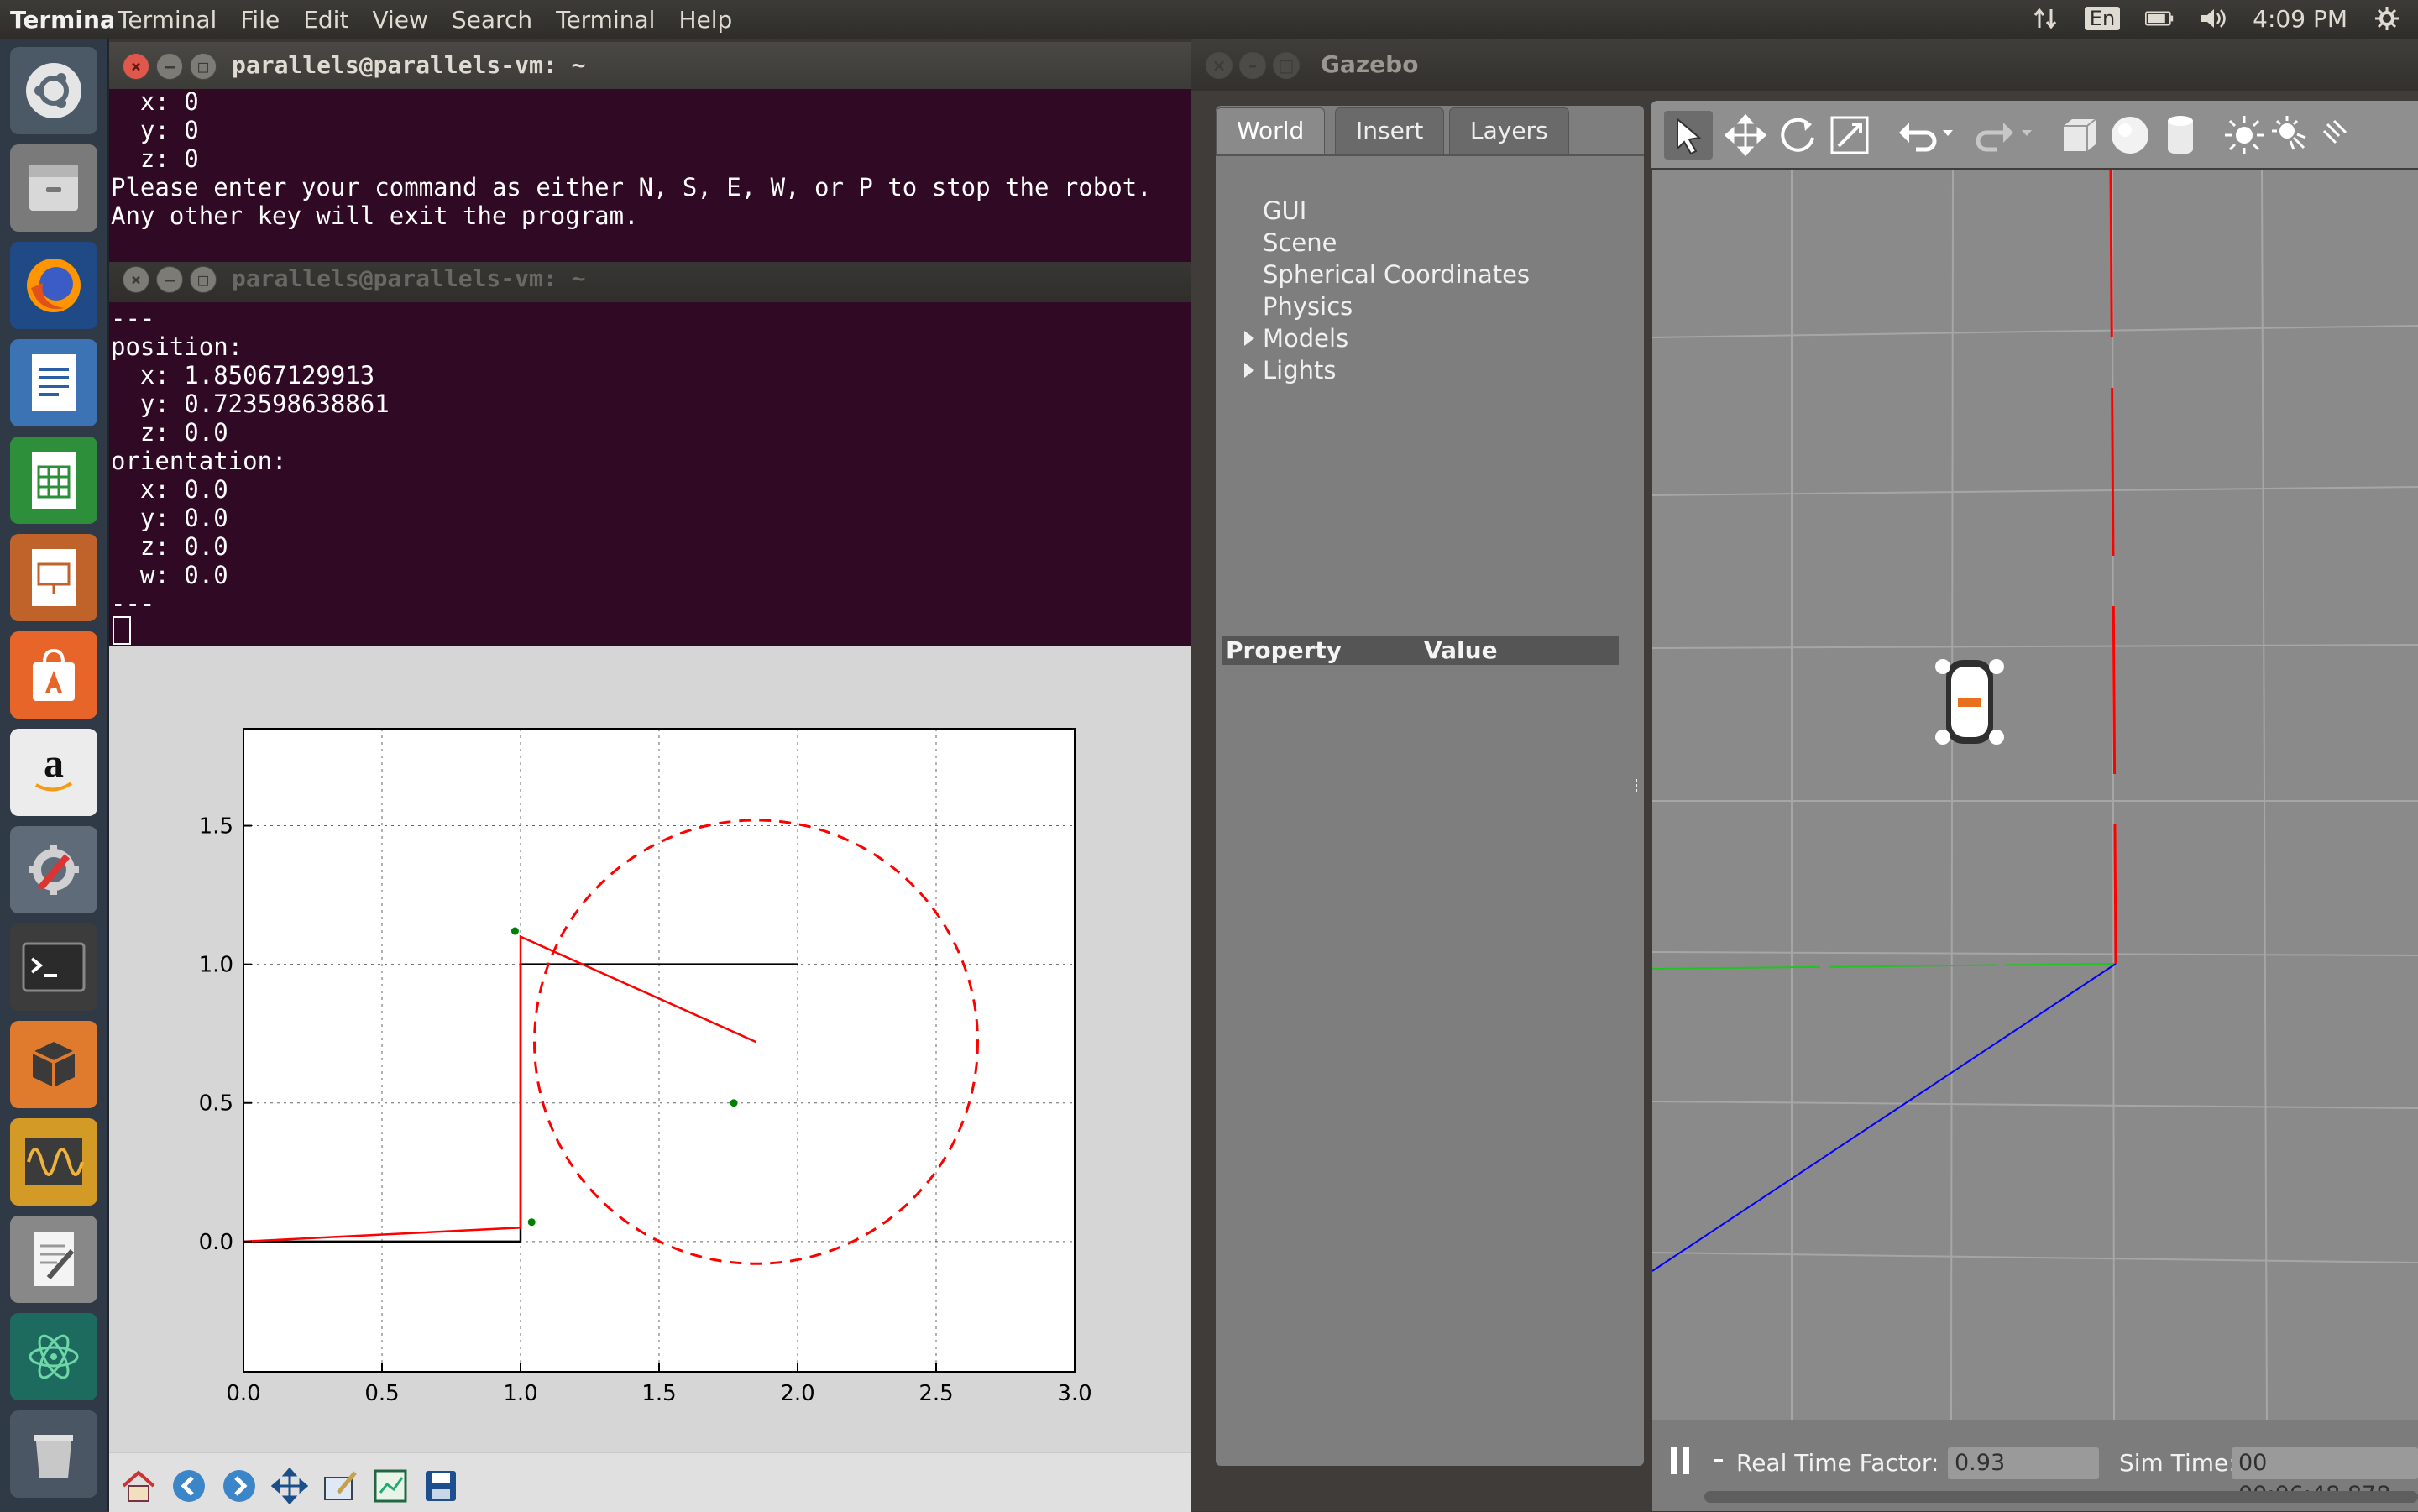  I want to click on redo-dropdown-icon, so click(2026, 134).